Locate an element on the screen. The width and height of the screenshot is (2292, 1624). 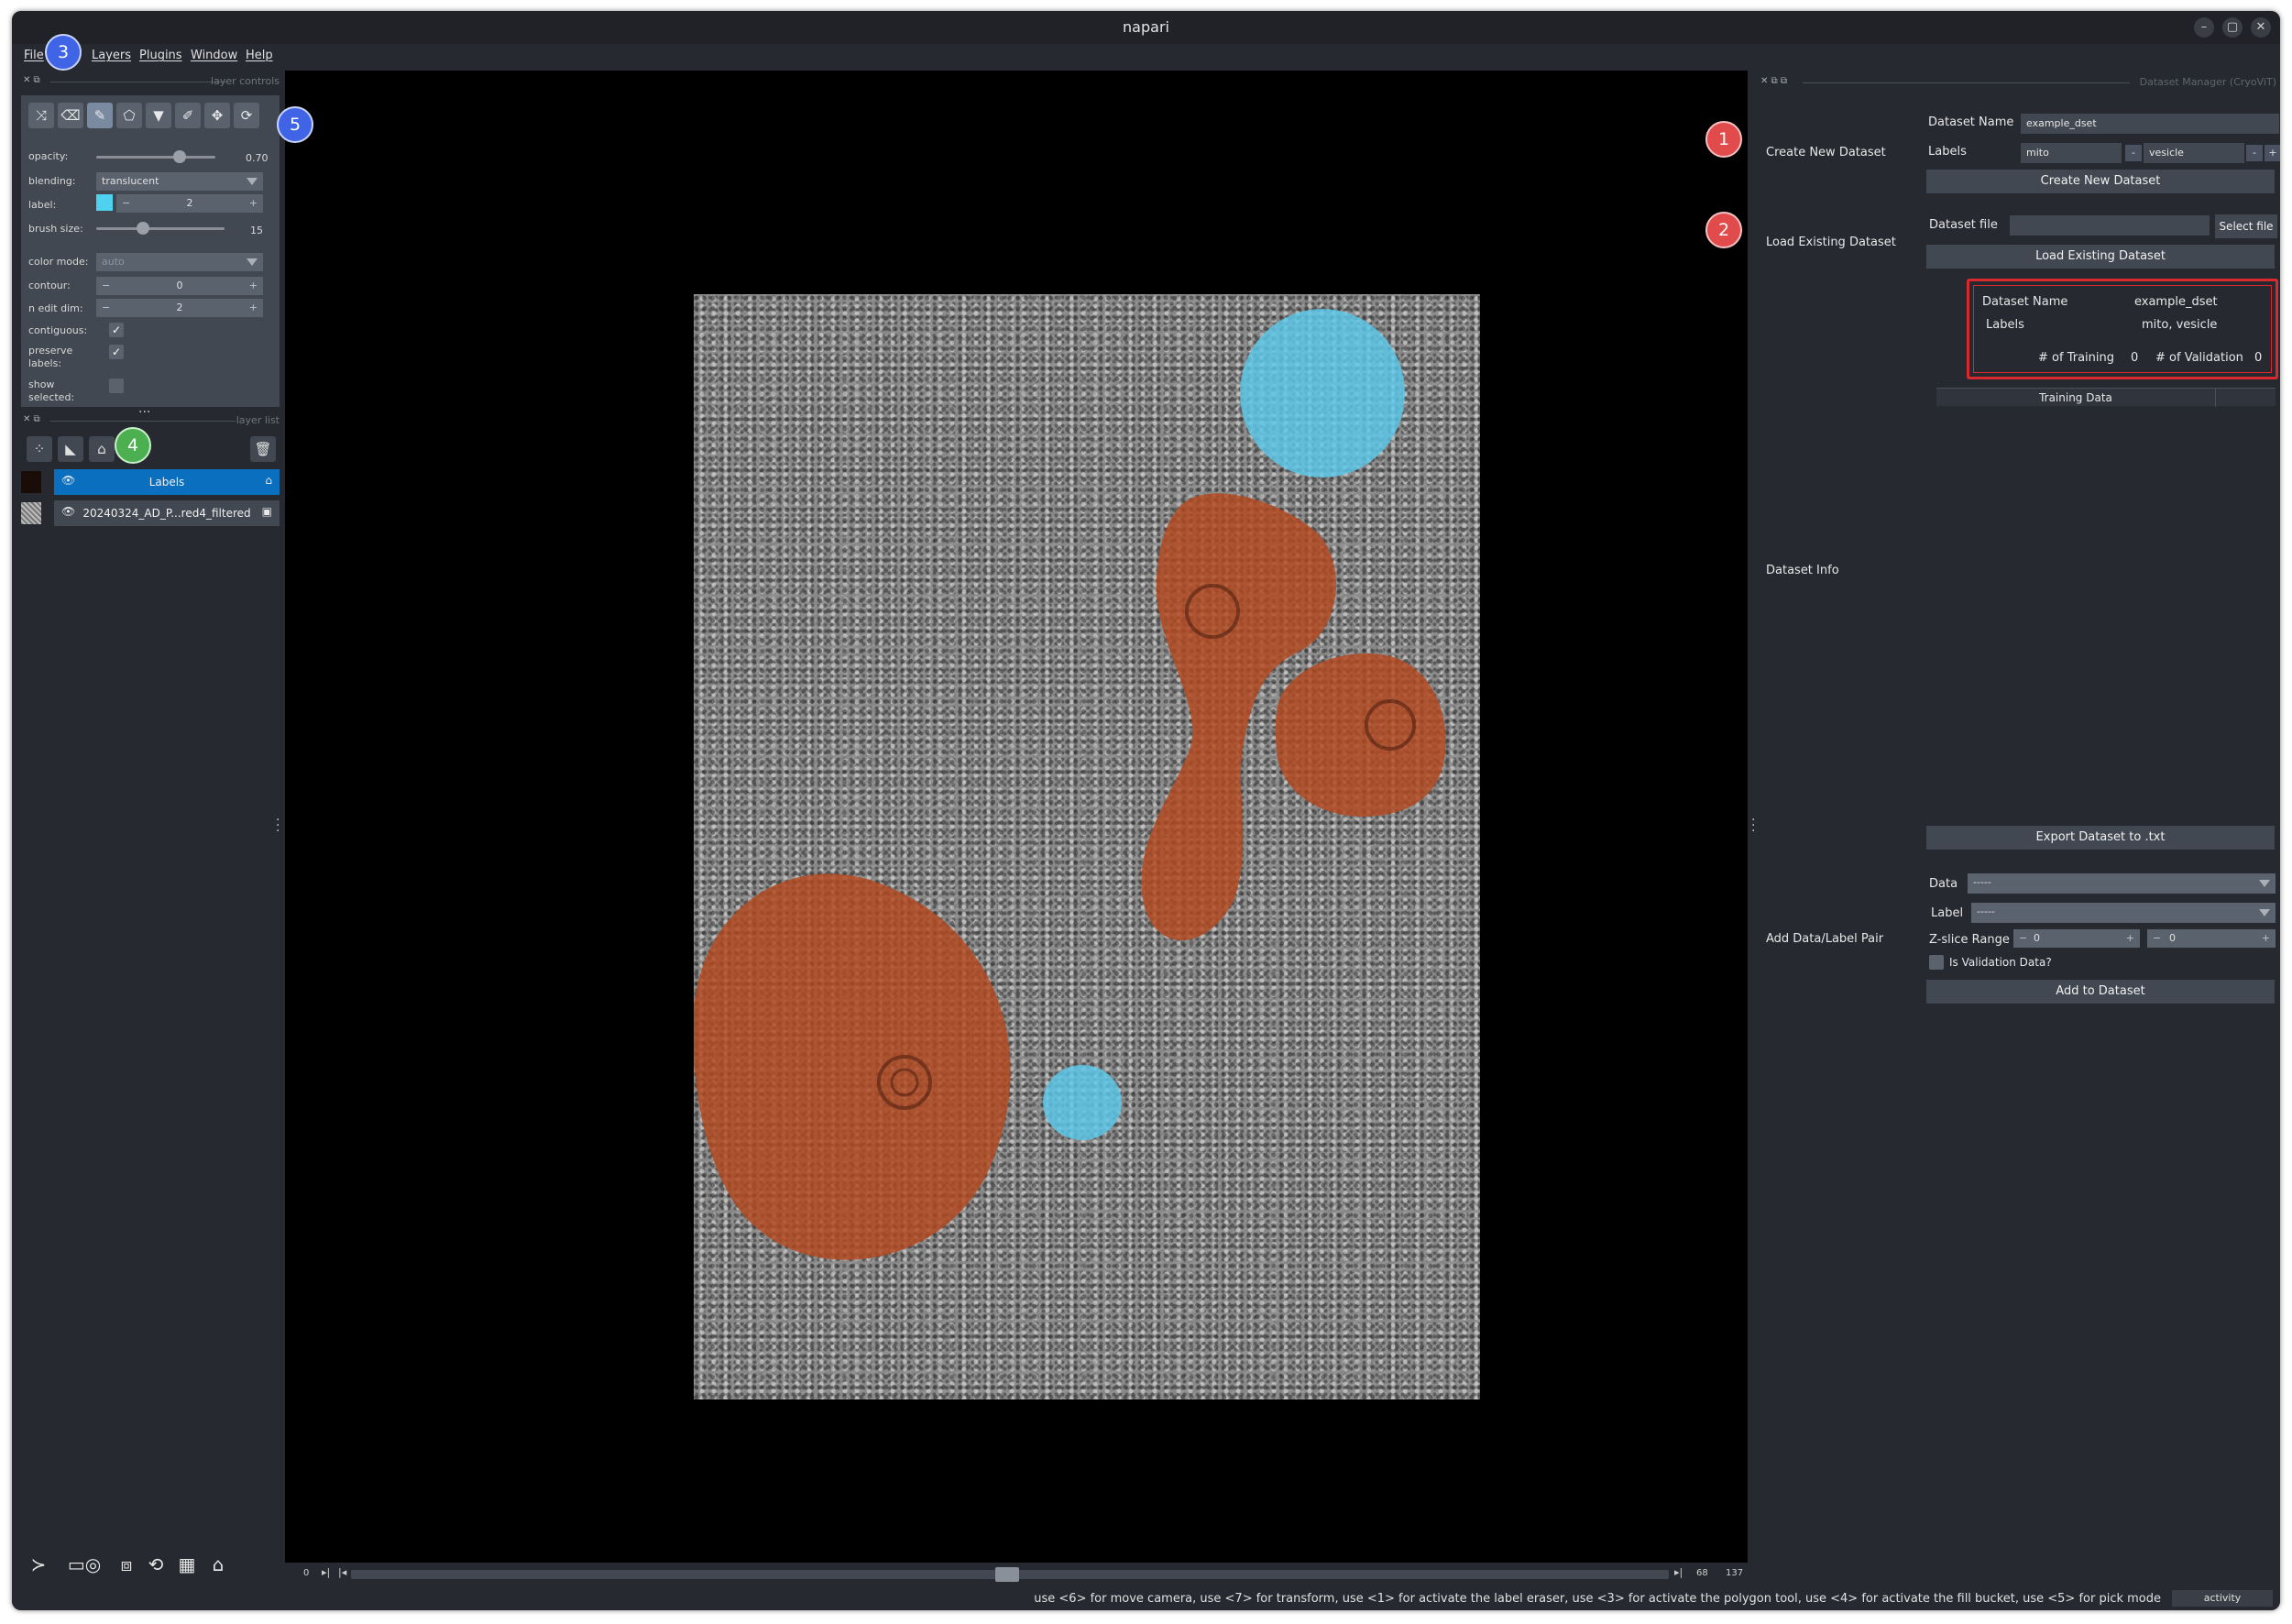
info-labels-label: Labels is located at coordinates (2005, 325).